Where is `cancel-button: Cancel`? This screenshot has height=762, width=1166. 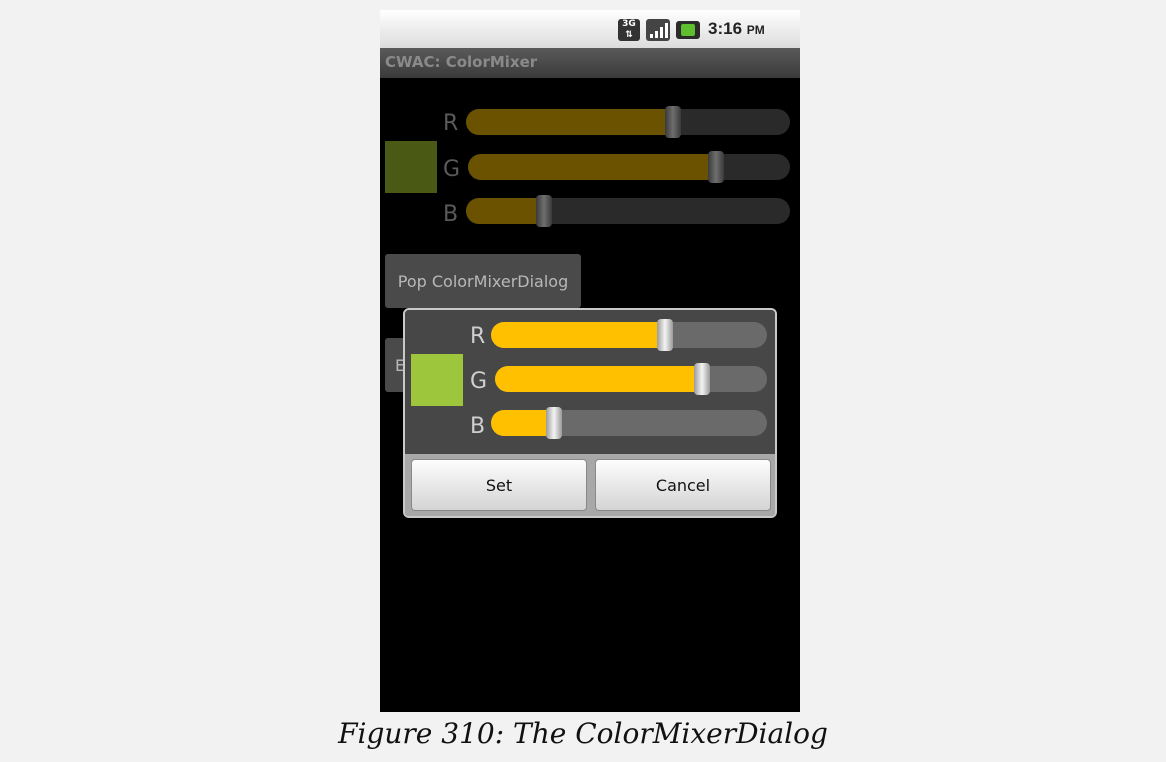 cancel-button: Cancel is located at coordinates (683, 485).